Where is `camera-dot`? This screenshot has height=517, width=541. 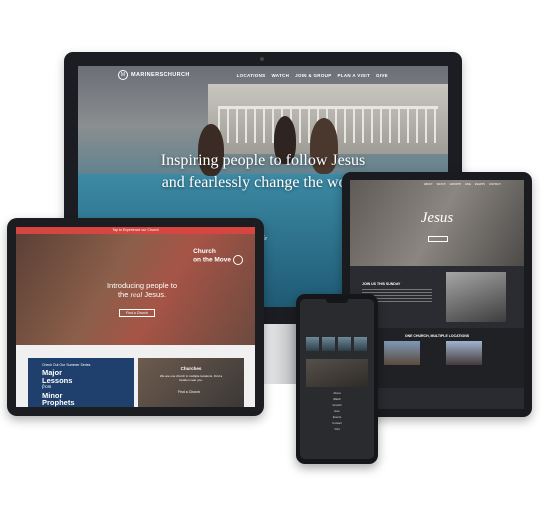
camera-dot is located at coordinates (262, 59).